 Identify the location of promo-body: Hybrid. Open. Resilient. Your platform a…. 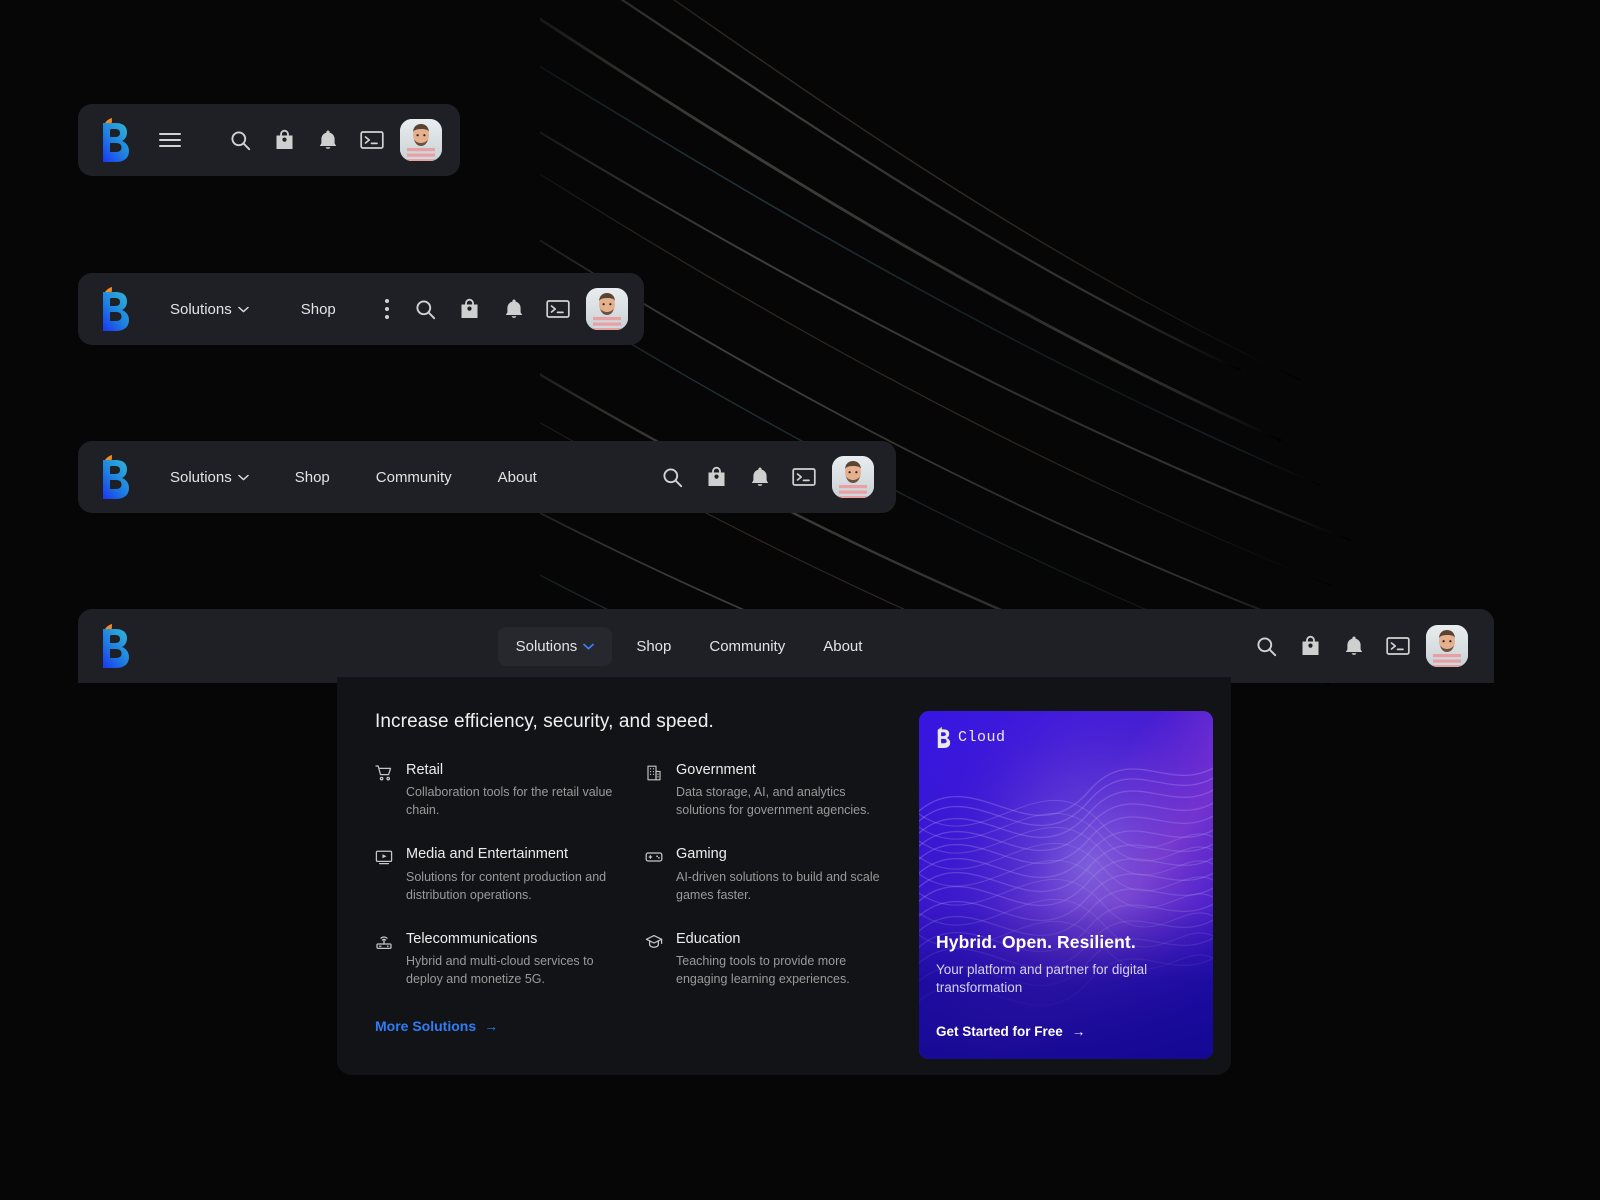
(1066, 986).